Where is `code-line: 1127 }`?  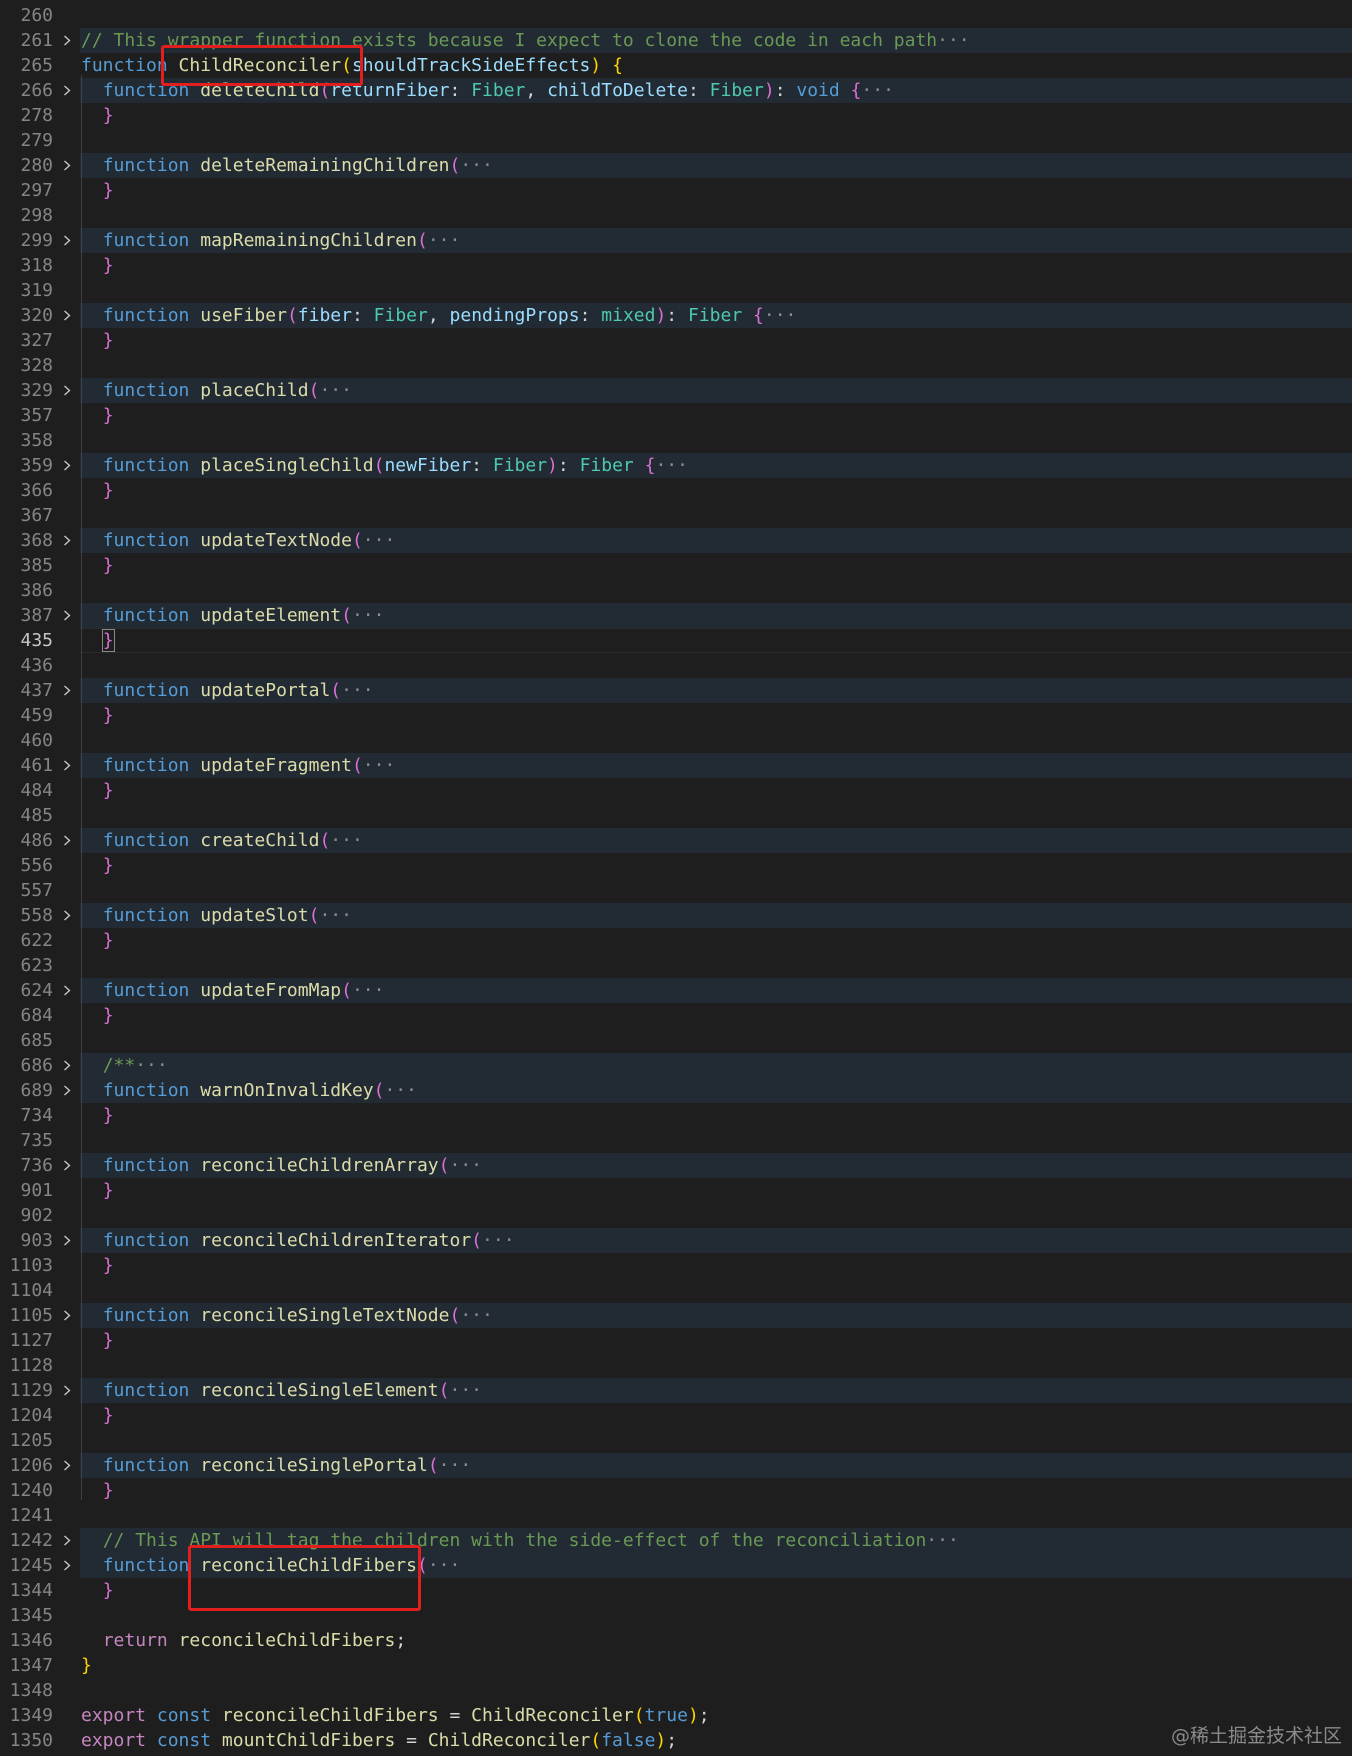
code-line: 1127 } is located at coordinates (676, 1340).